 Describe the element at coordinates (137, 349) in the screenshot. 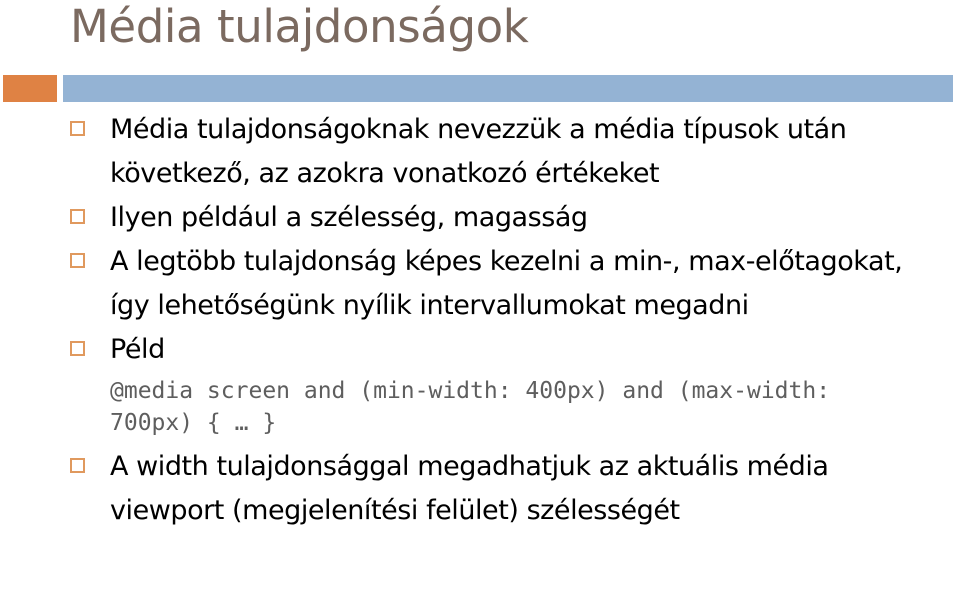

I see `bullet-text-4: Péld` at that location.